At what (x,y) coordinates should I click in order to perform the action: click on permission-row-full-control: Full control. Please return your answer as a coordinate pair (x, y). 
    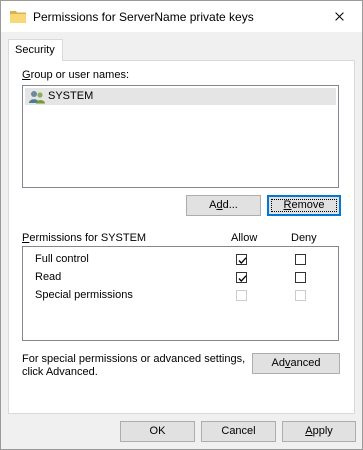
    Looking at the image, I should click on (180, 260).